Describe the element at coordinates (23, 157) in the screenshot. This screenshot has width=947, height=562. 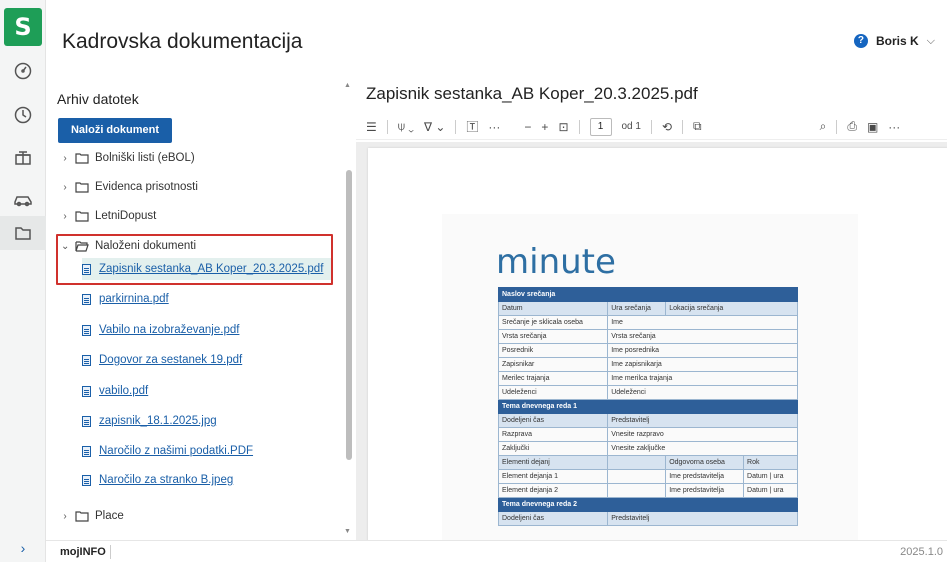
I see `gift-icon` at that location.